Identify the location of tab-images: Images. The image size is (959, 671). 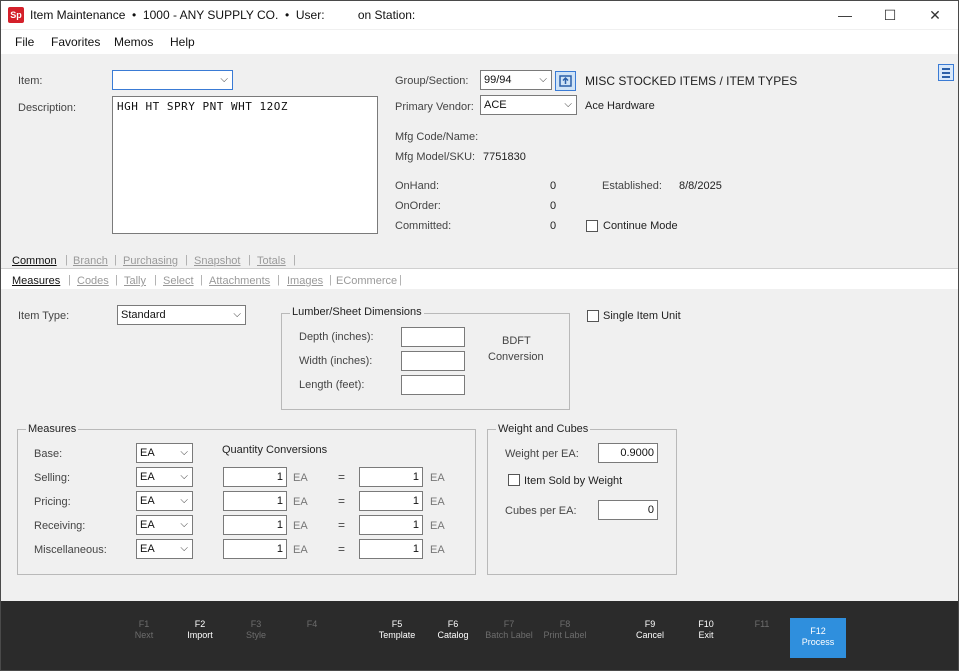
(305, 281).